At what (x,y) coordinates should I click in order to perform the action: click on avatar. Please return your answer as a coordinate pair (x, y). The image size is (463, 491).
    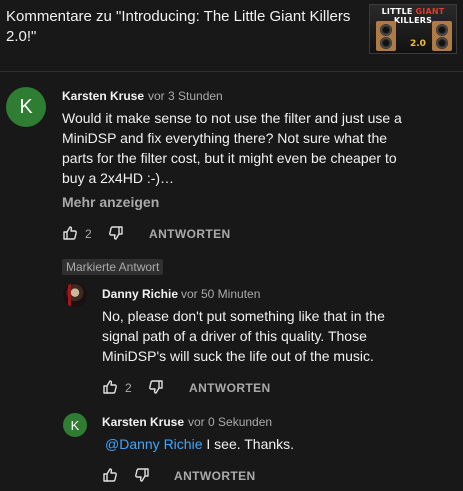
    Looking at the image, I should click on (75, 295).